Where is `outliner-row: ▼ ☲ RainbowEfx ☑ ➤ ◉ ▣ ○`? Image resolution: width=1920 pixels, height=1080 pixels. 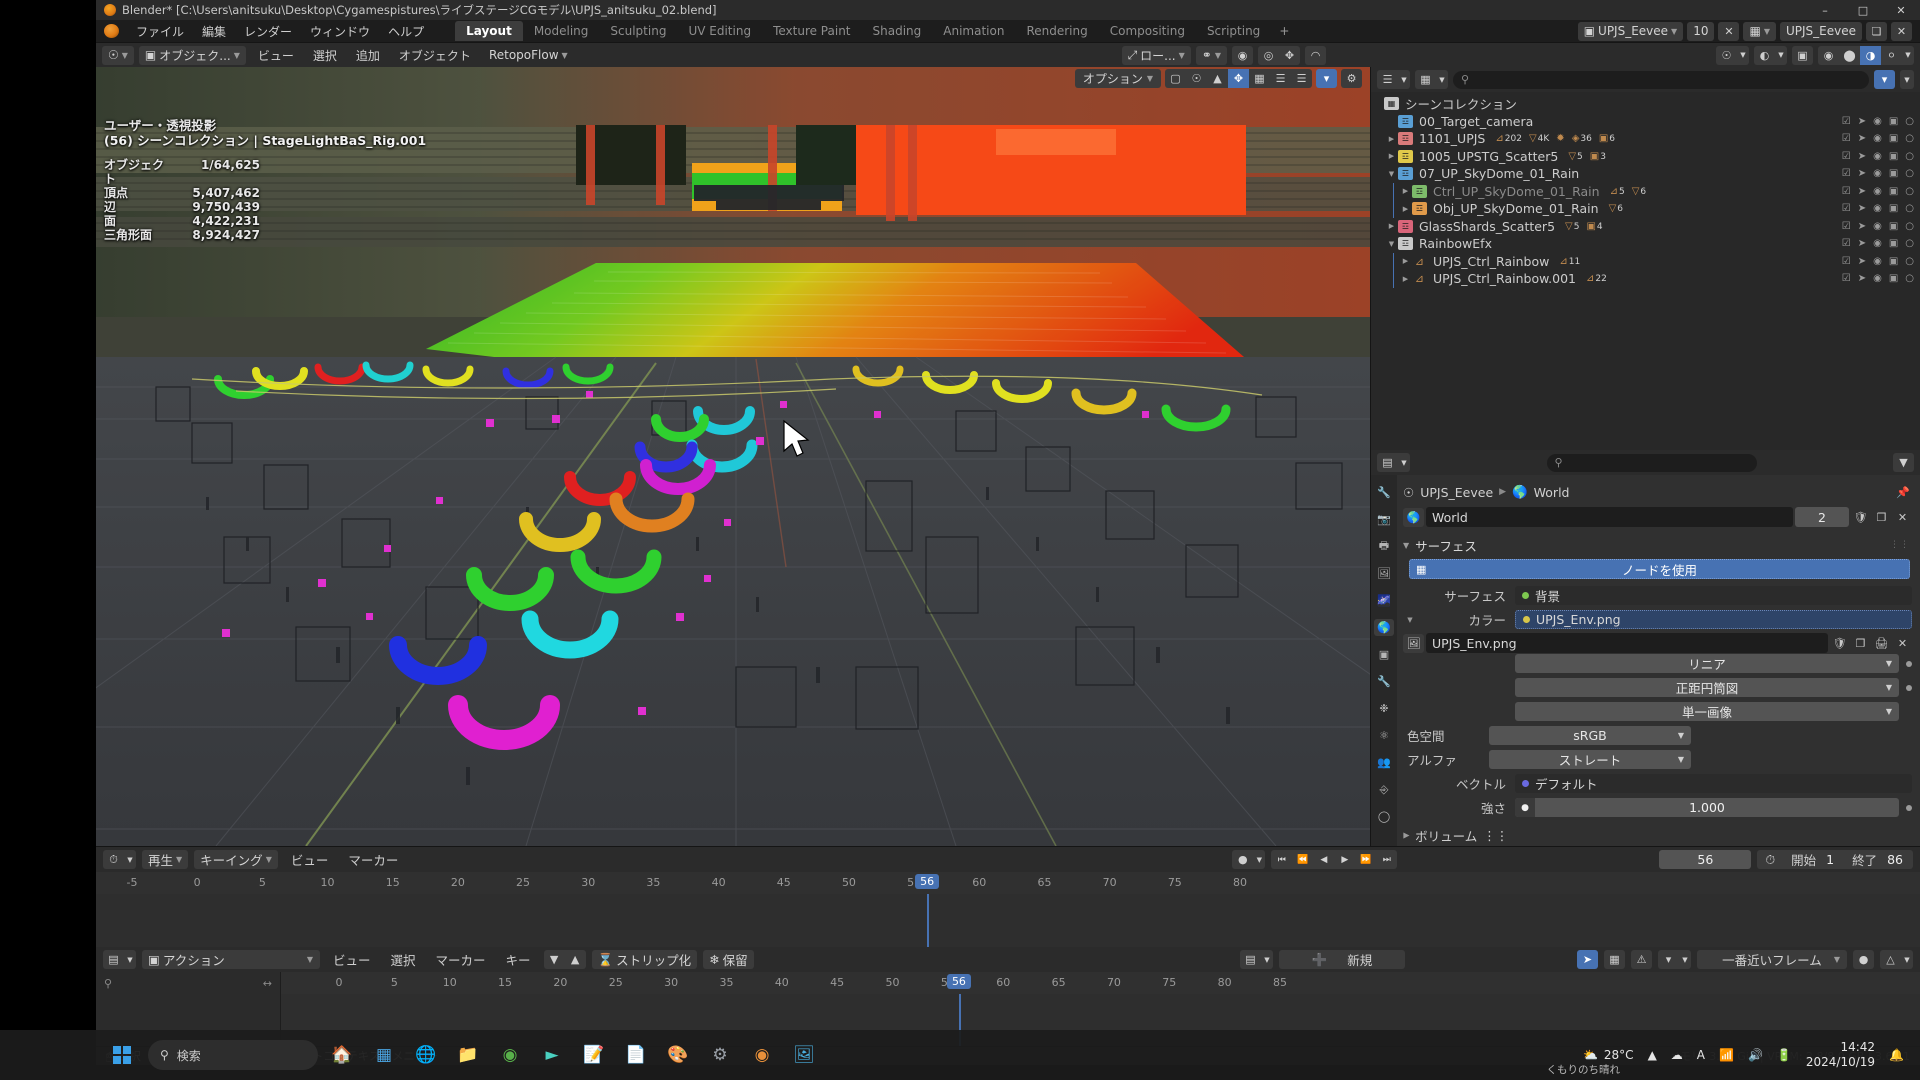
outliner-row: ▼ ☲ RainbowEfx ☑ ➤ ◉ ▣ ○ is located at coordinates (1645, 244).